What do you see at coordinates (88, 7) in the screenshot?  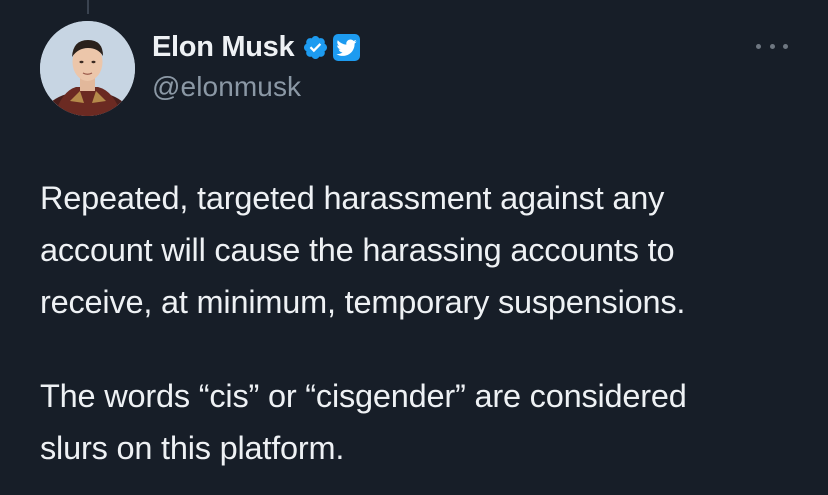 I see `thread-connector-line` at bounding box center [88, 7].